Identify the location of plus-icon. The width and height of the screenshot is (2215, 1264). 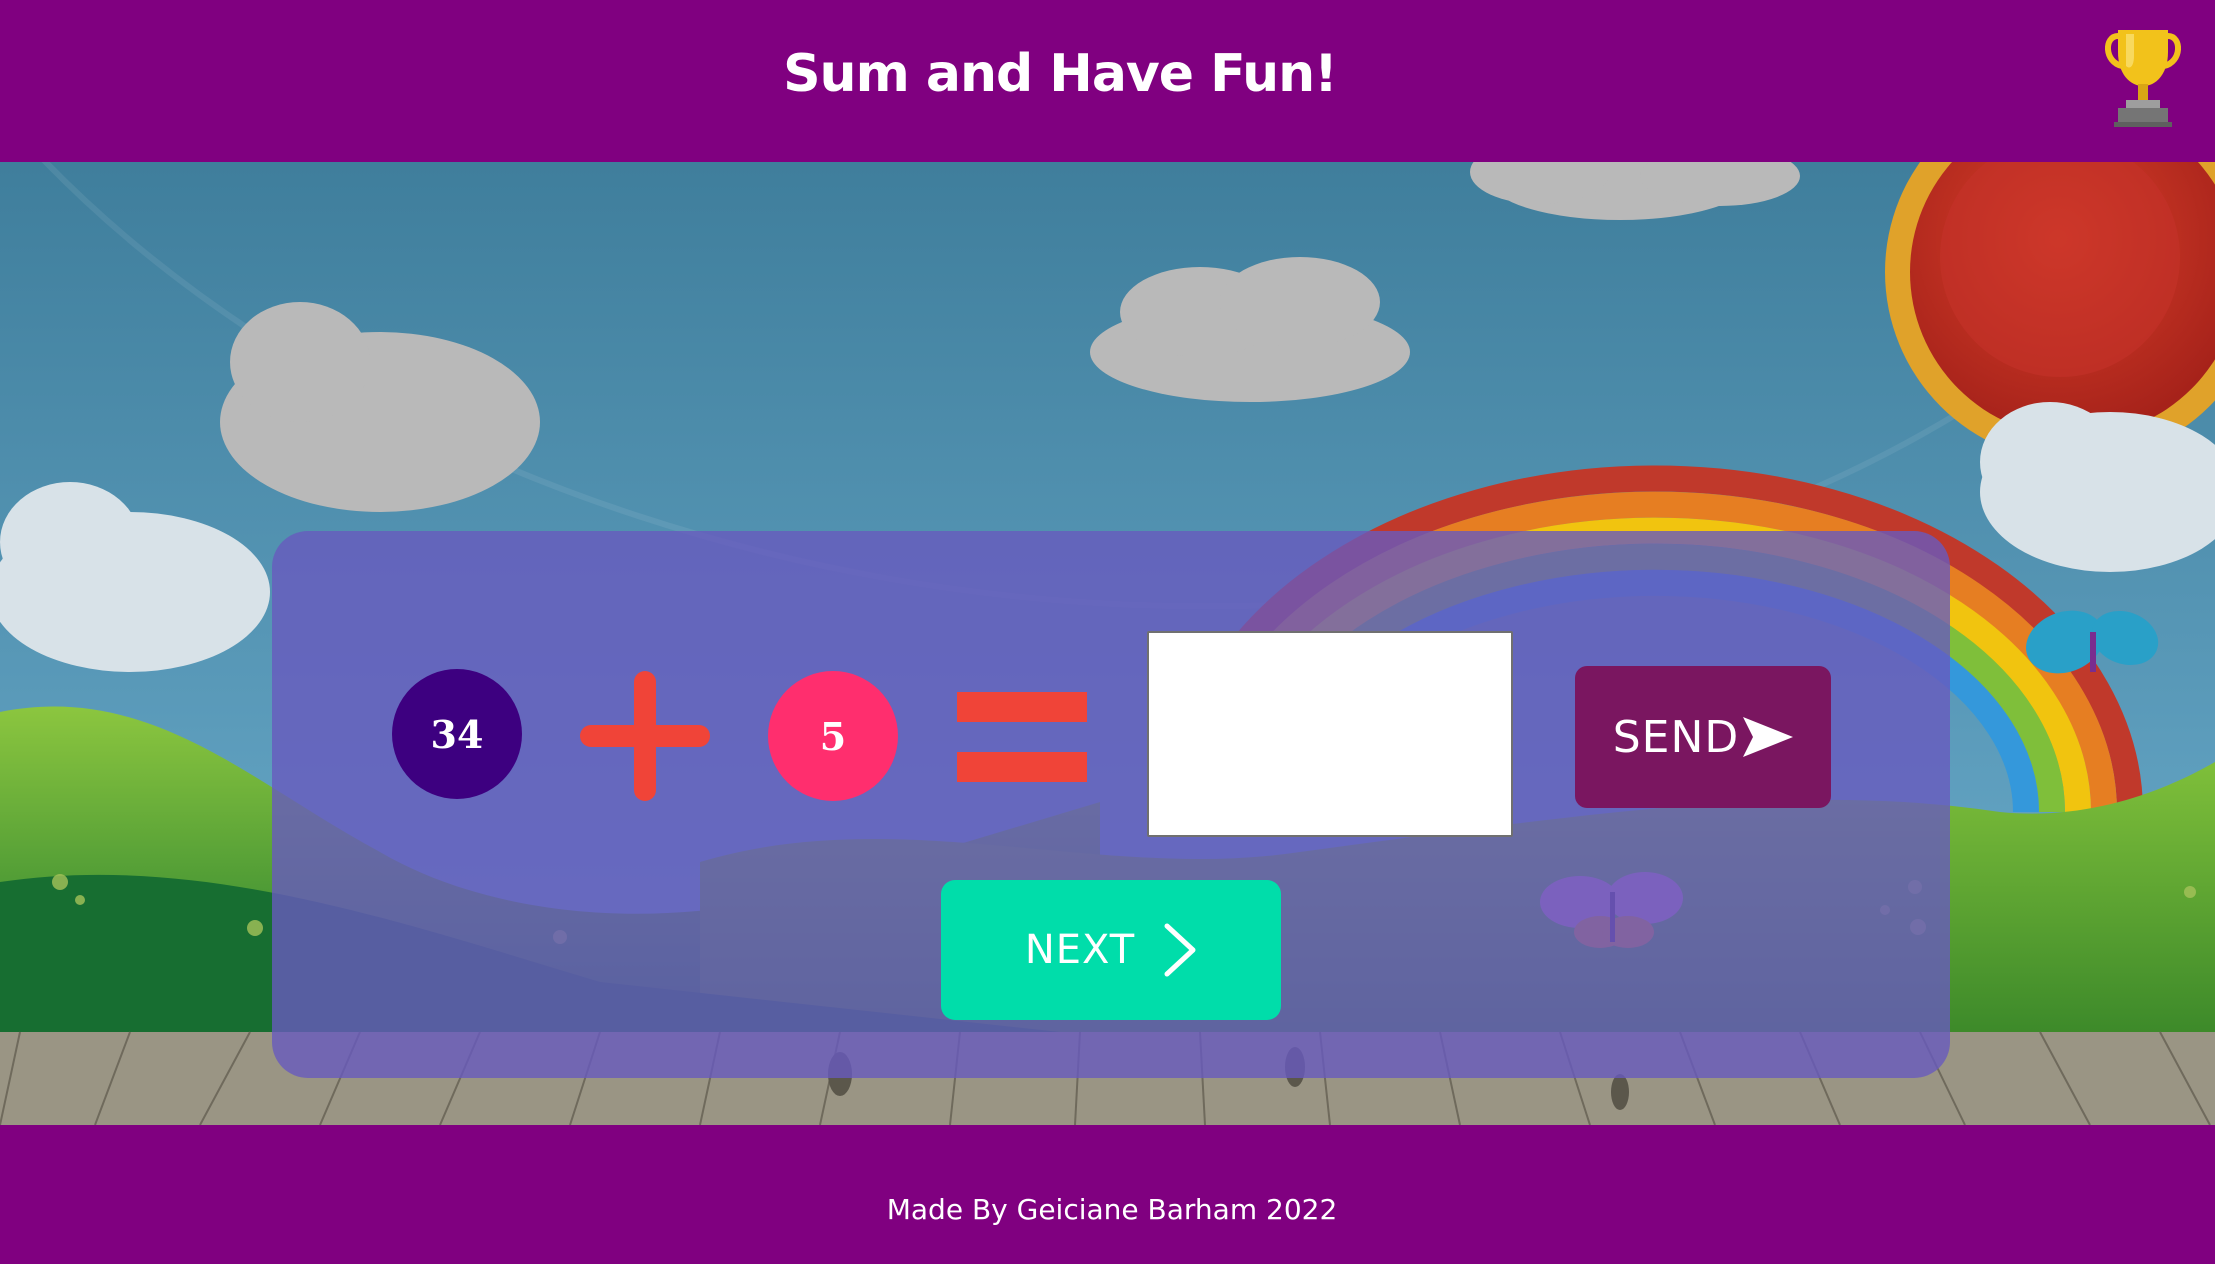
(645, 736).